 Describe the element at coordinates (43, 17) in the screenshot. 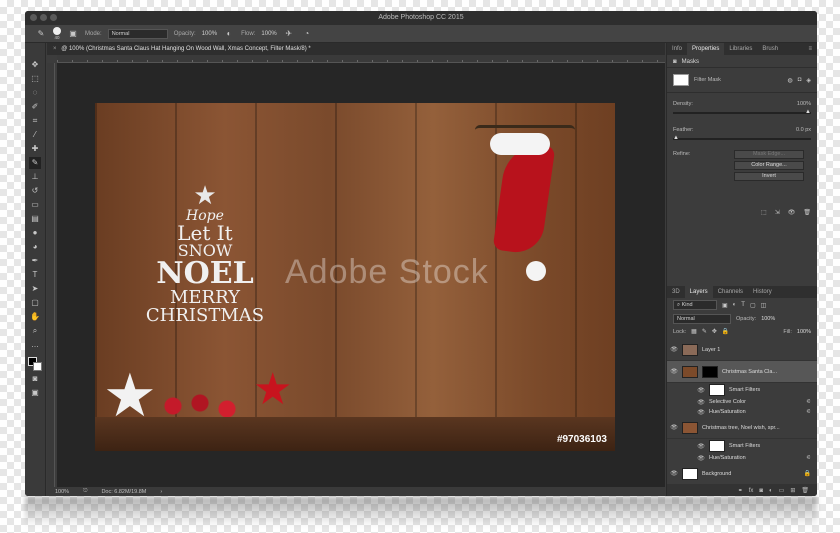

I see `minimize-button` at that location.